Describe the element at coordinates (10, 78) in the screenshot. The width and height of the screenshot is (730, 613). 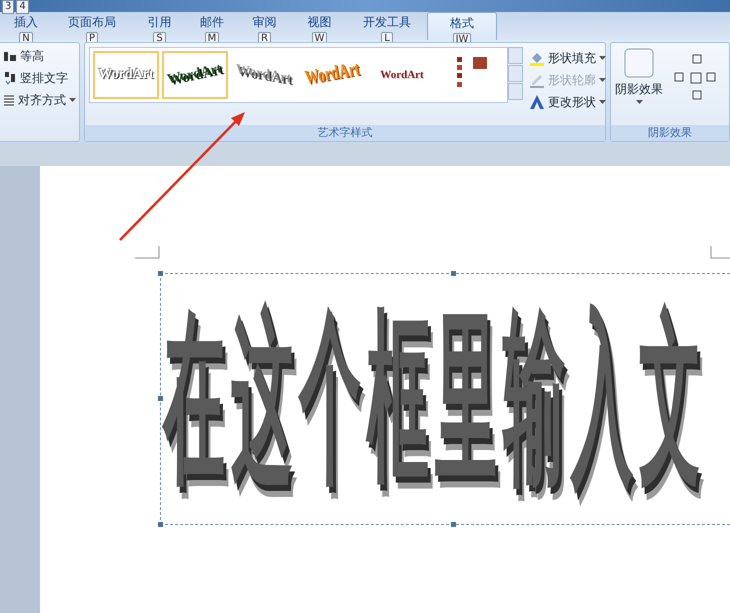
I see `vertical-text-icon` at that location.